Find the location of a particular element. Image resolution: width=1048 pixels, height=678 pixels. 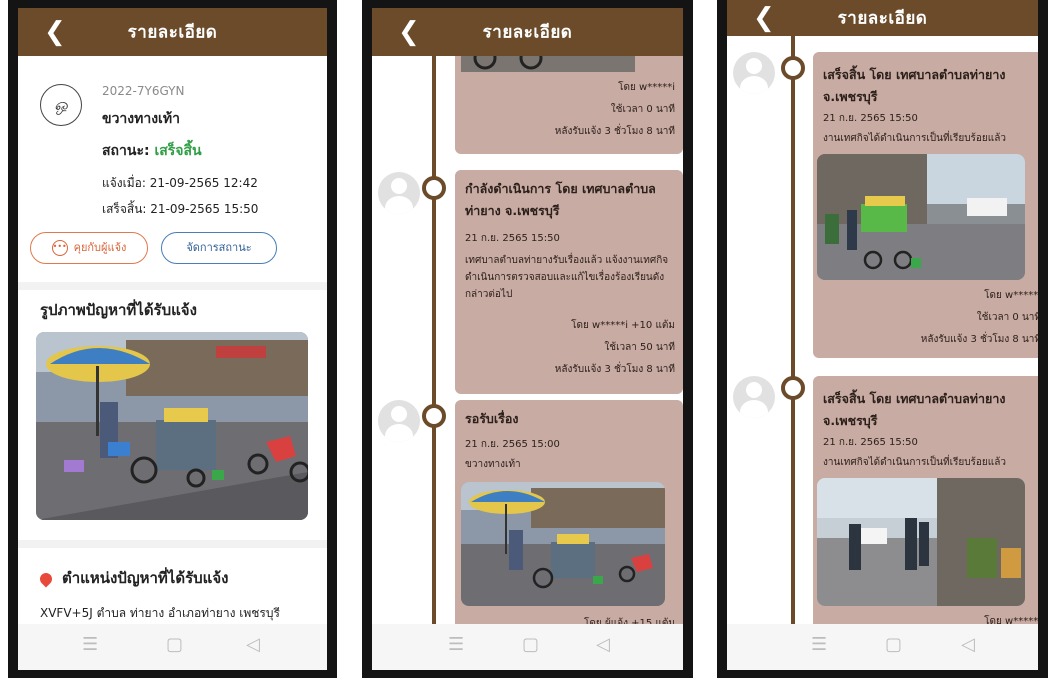

manage-status-button: จัดการสถานะ is located at coordinates (219, 248).